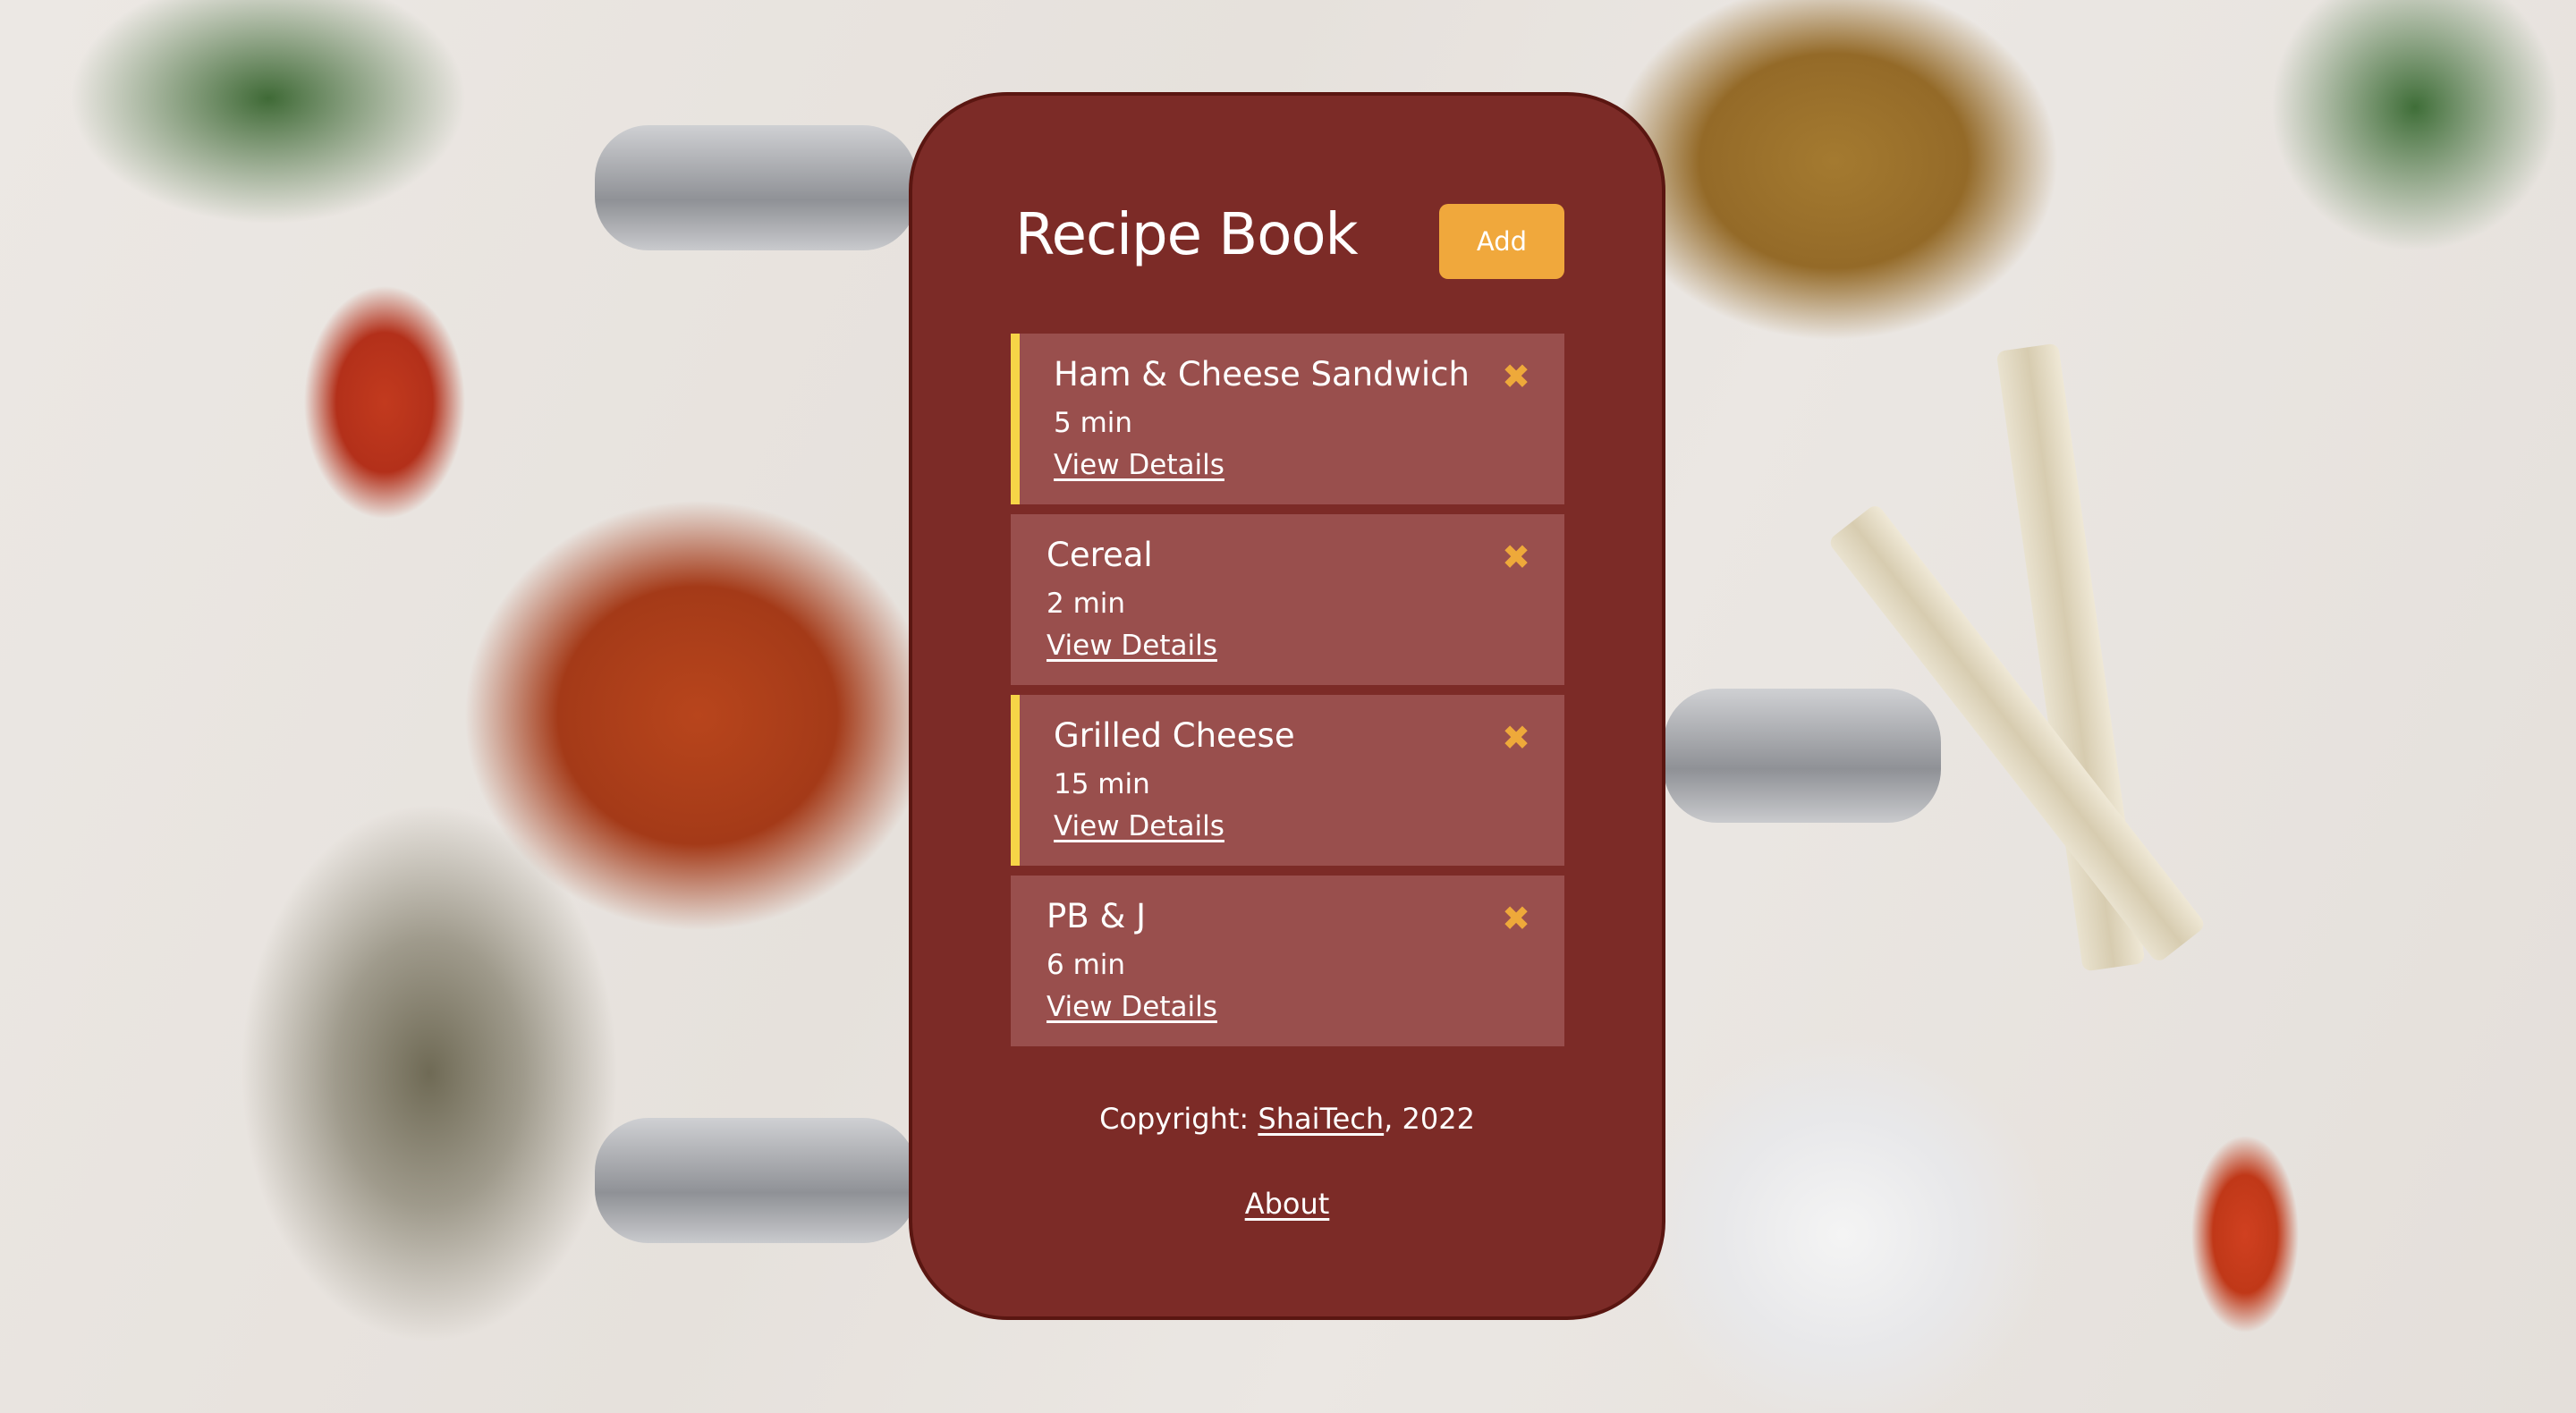 This screenshot has height=1413, width=2576. Describe the element at coordinates (1086, 604) in the screenshot. I see `recipe-time: 2 min` at that location.